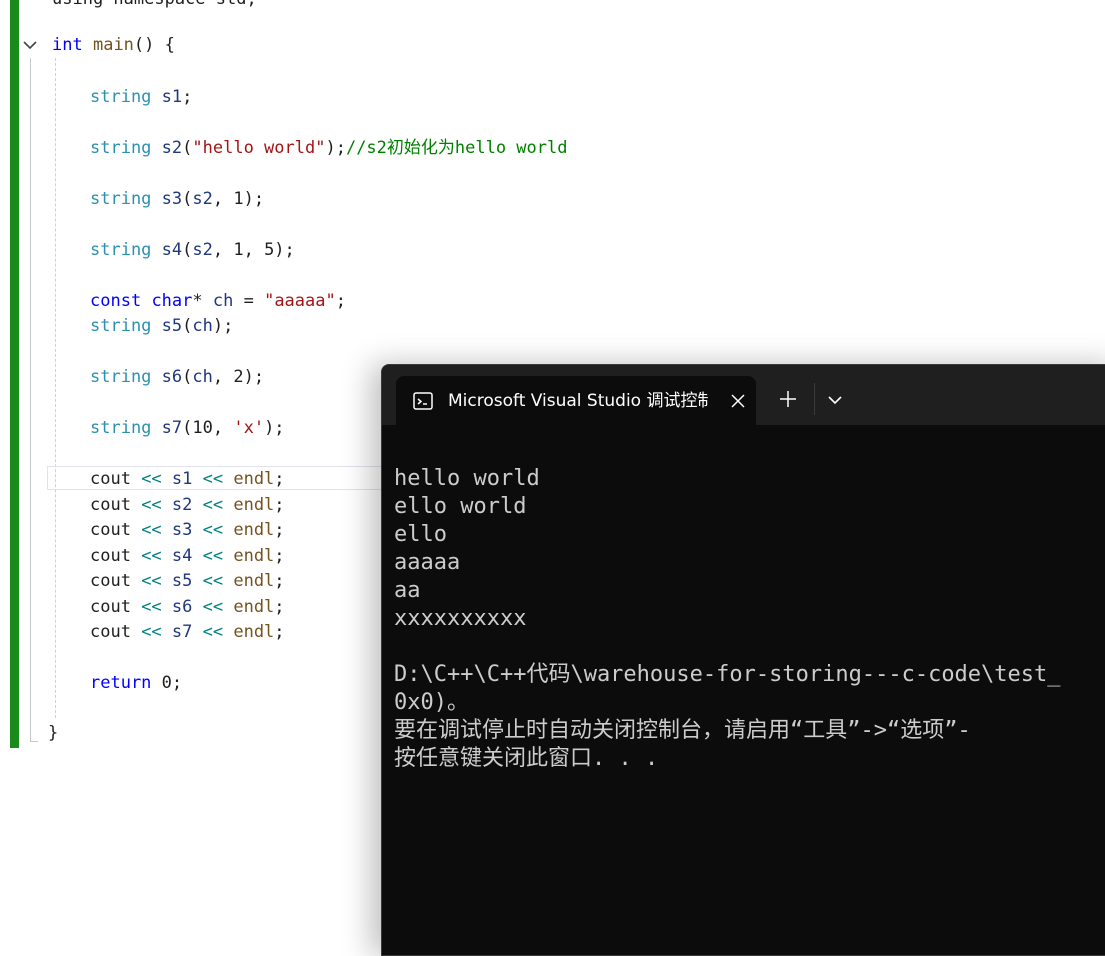 The width and height of the screenshot is (1105, 956). I want to click on terminal-output-line: 按任意键关闭此窗口. . ., so click(526, 758).